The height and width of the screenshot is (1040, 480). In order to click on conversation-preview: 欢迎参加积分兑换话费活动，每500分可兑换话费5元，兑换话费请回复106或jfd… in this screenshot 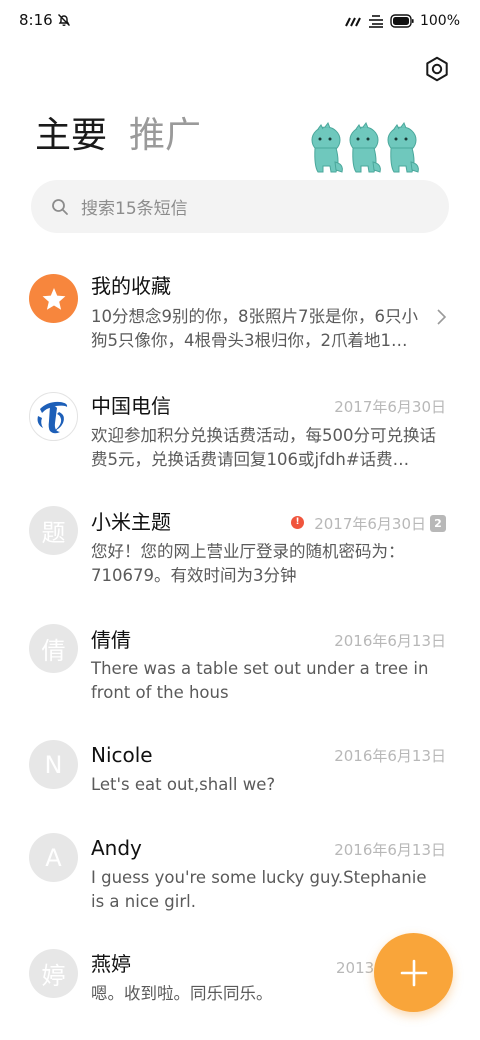, I will do `click(263, 447)`.